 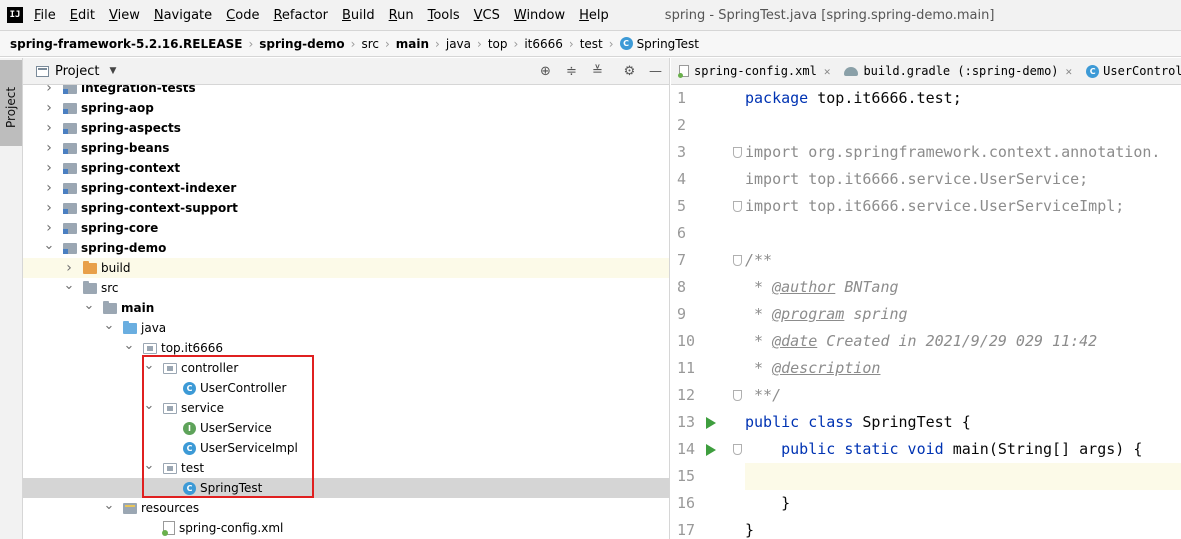 What do you see at coordinates (458, 44) in the screenshot?
I see `breadcrumb-item: java` at bounding box center [458, 44].